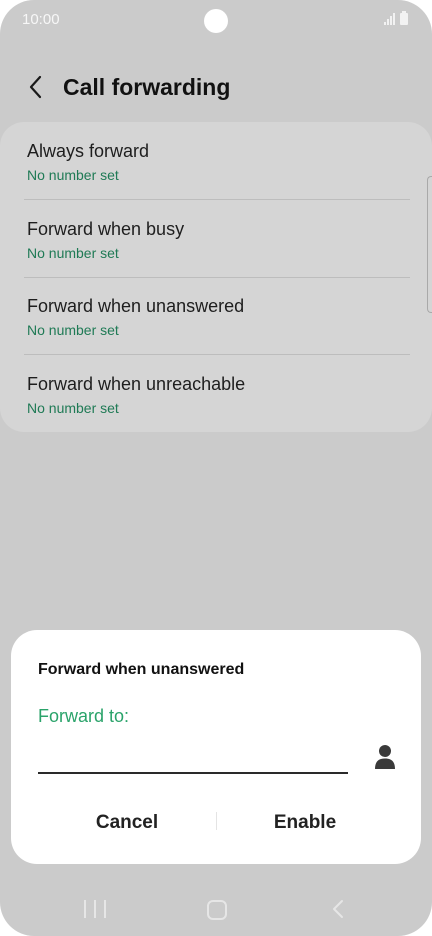 The height and width of the screenshot is (936, 432). What do you see at coordinates (147, 87) in the screenshot?
I see `page-title: Call forwarding` at bounding box center [147, 87].